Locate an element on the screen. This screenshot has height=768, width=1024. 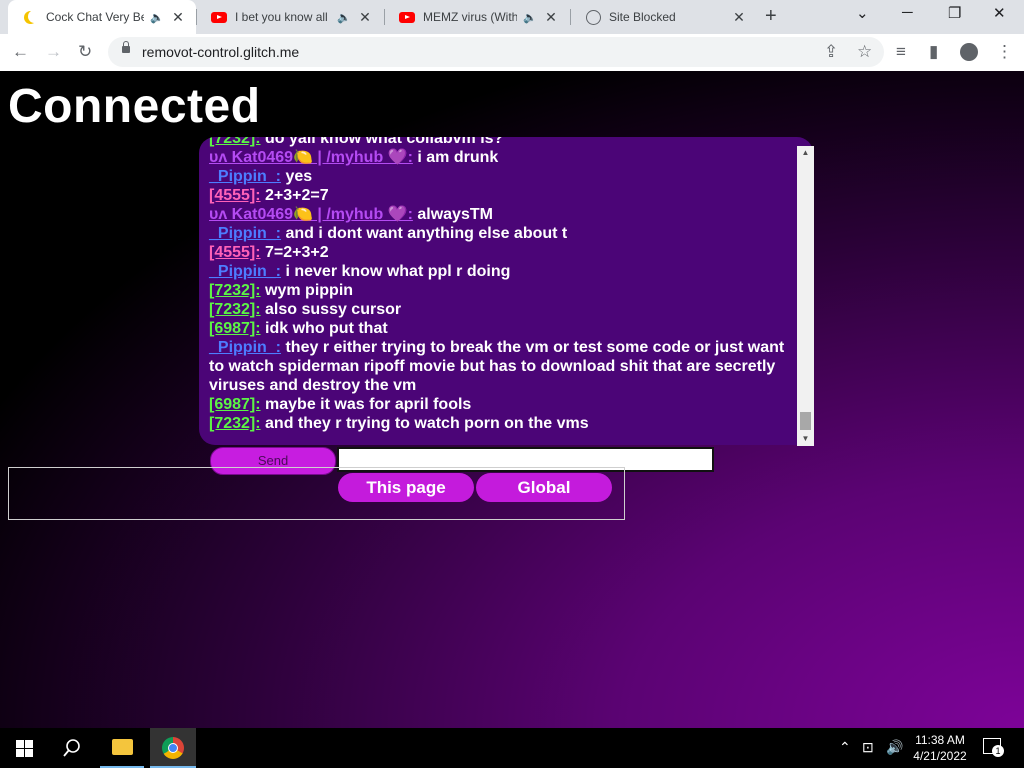
chat-message: _Pippin_: yes is located at coordinates (501, 176).